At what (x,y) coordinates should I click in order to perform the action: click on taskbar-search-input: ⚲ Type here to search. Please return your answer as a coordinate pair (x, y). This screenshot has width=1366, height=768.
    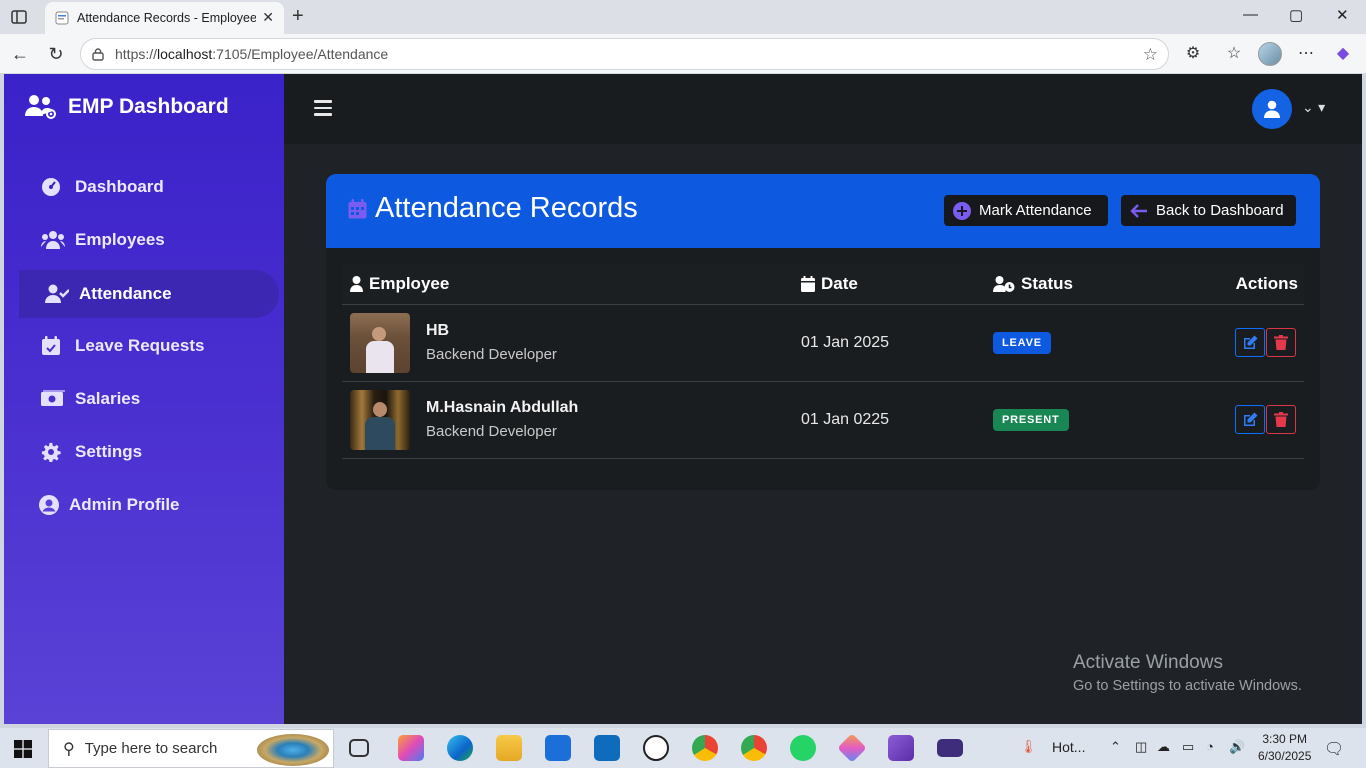
    Looking at the image, I should click on (191, 748).